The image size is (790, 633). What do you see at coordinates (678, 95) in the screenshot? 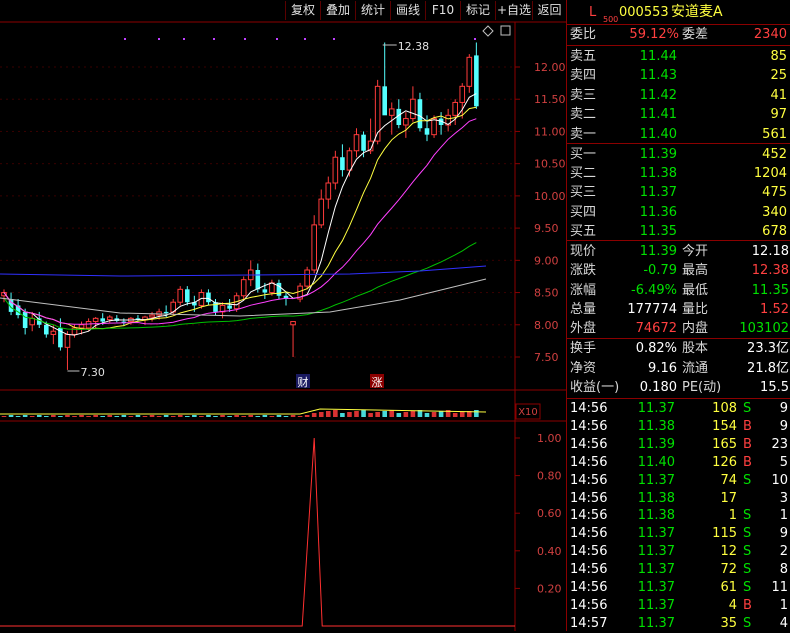
I see `sell-level-3: 卖三 11.42 41` at bounding box center [678, 95].